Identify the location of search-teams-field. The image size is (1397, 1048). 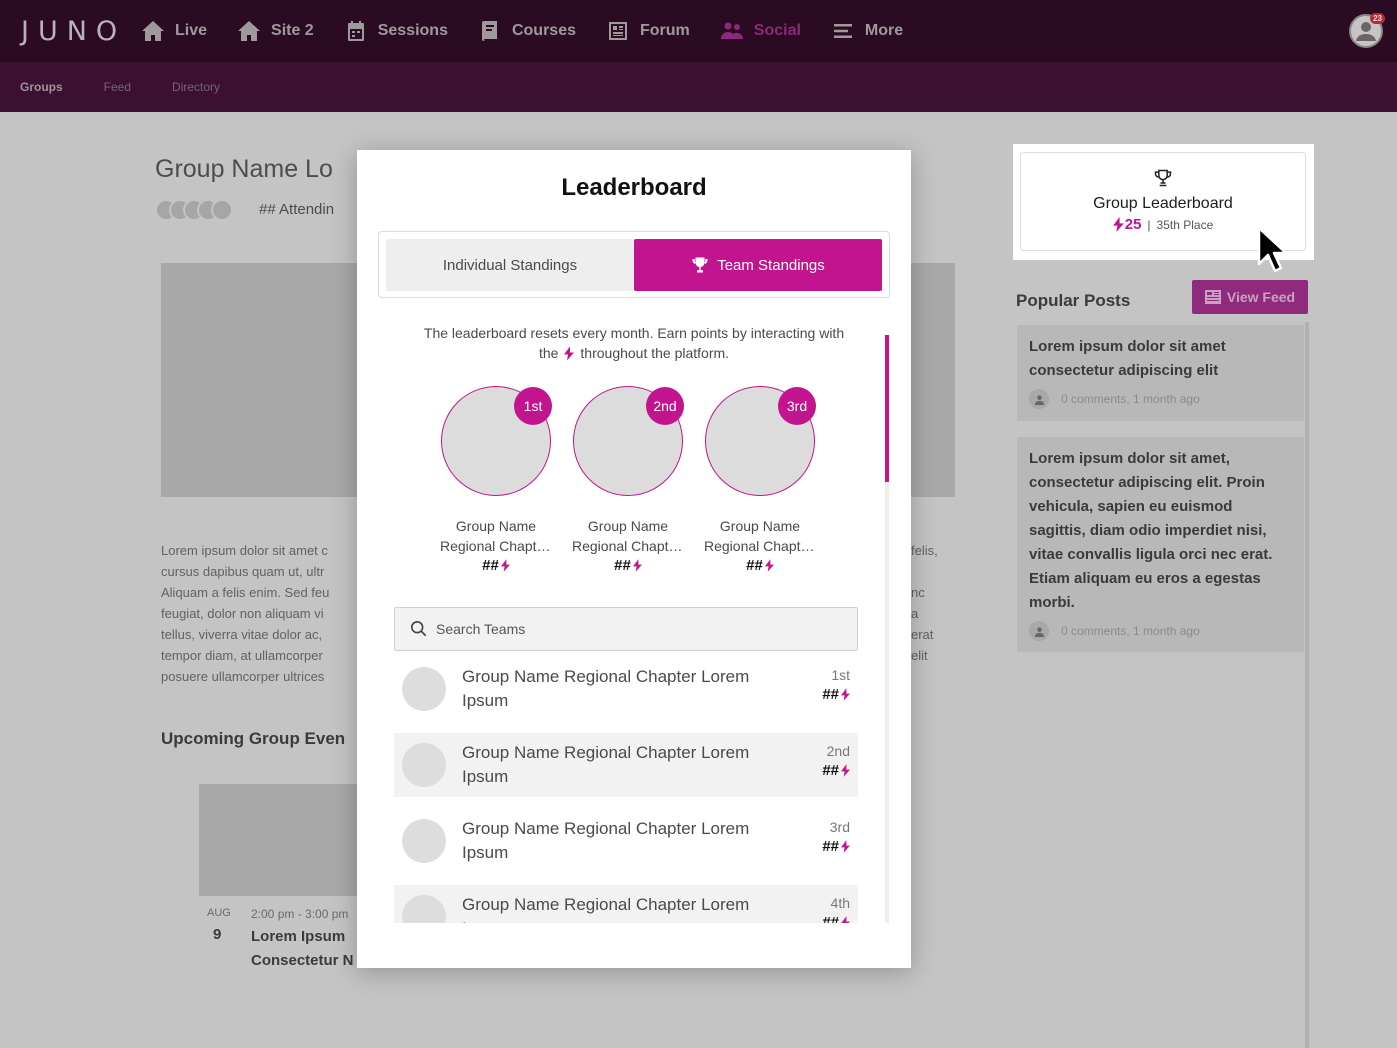
(626, 629).